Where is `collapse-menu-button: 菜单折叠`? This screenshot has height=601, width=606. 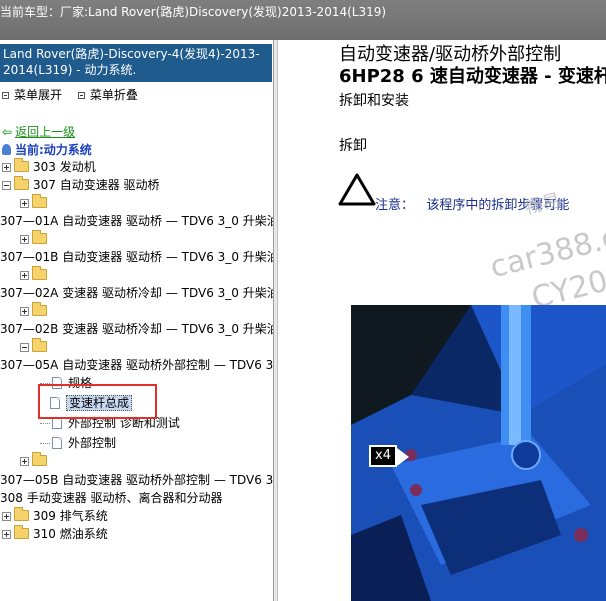
collapse-menu-button: 菜单折叠 is located at coordinates (107, 94).